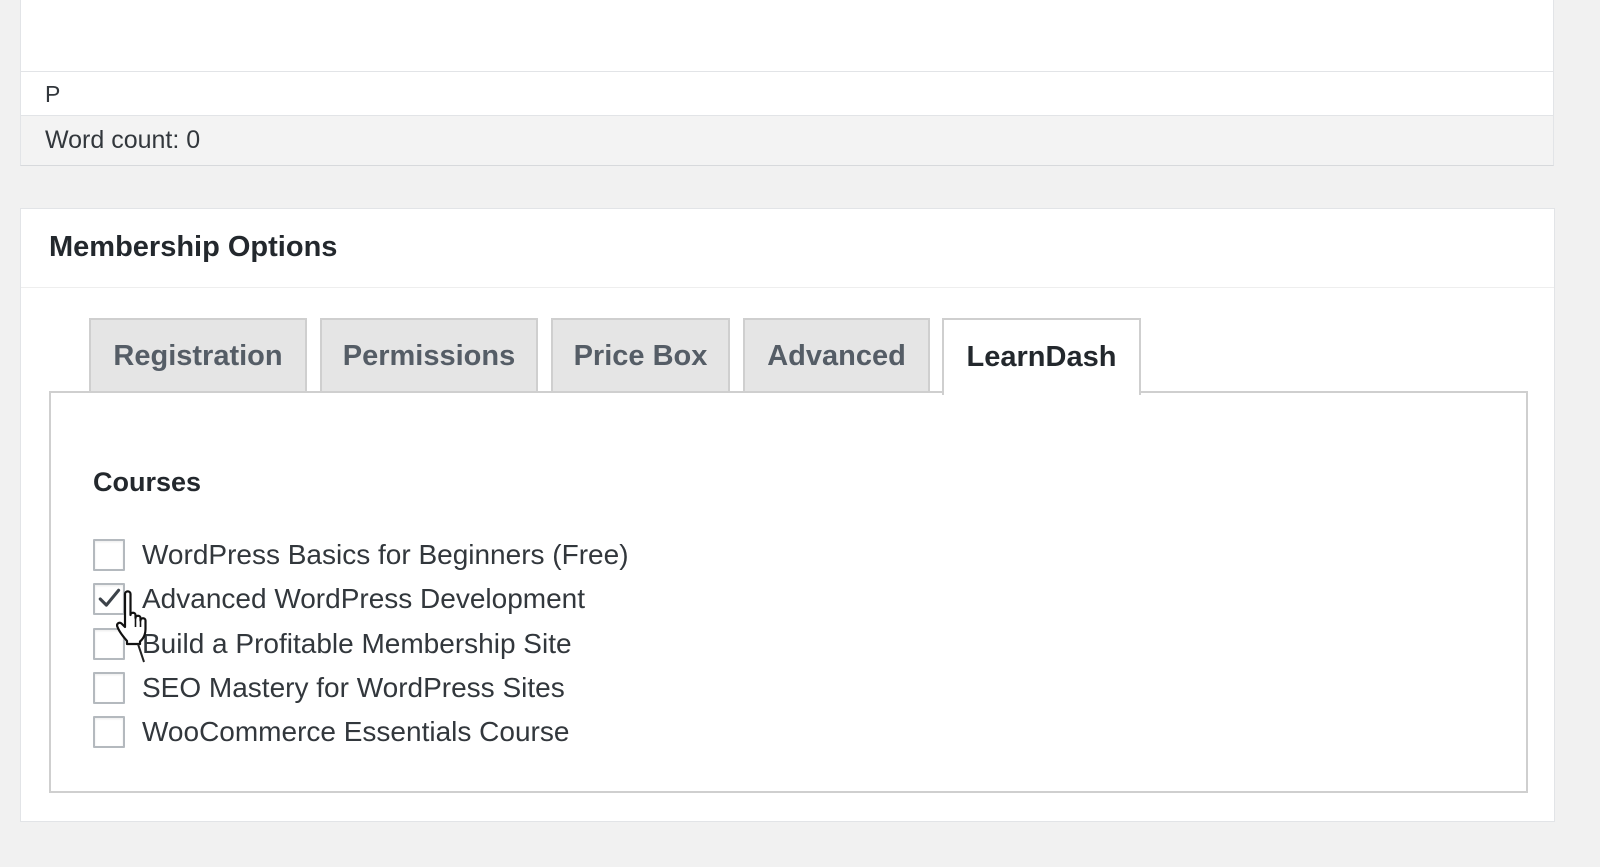 Image resolution: width=1600 pixels, height=867 pixels. What do you see at coordinates (52, 94) in the screenshot?
I see `editor-path-element: P` at bounding box center [52, 94].